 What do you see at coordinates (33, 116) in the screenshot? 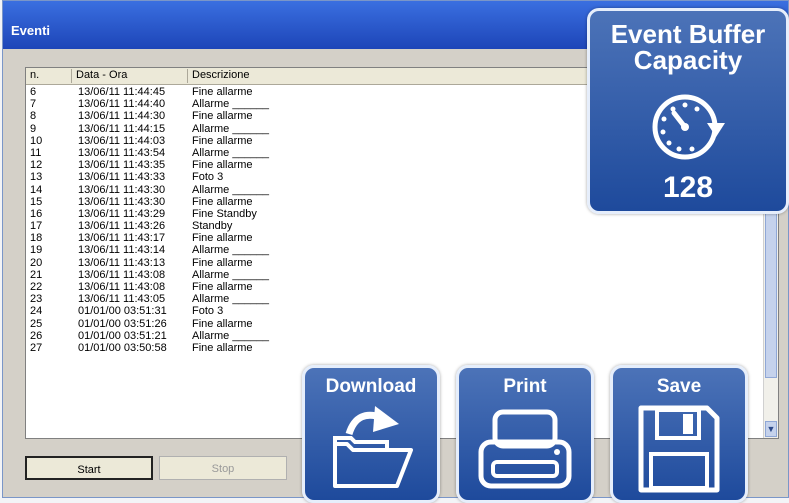
I see `row-number: 8` at bounding box center [33, 116].